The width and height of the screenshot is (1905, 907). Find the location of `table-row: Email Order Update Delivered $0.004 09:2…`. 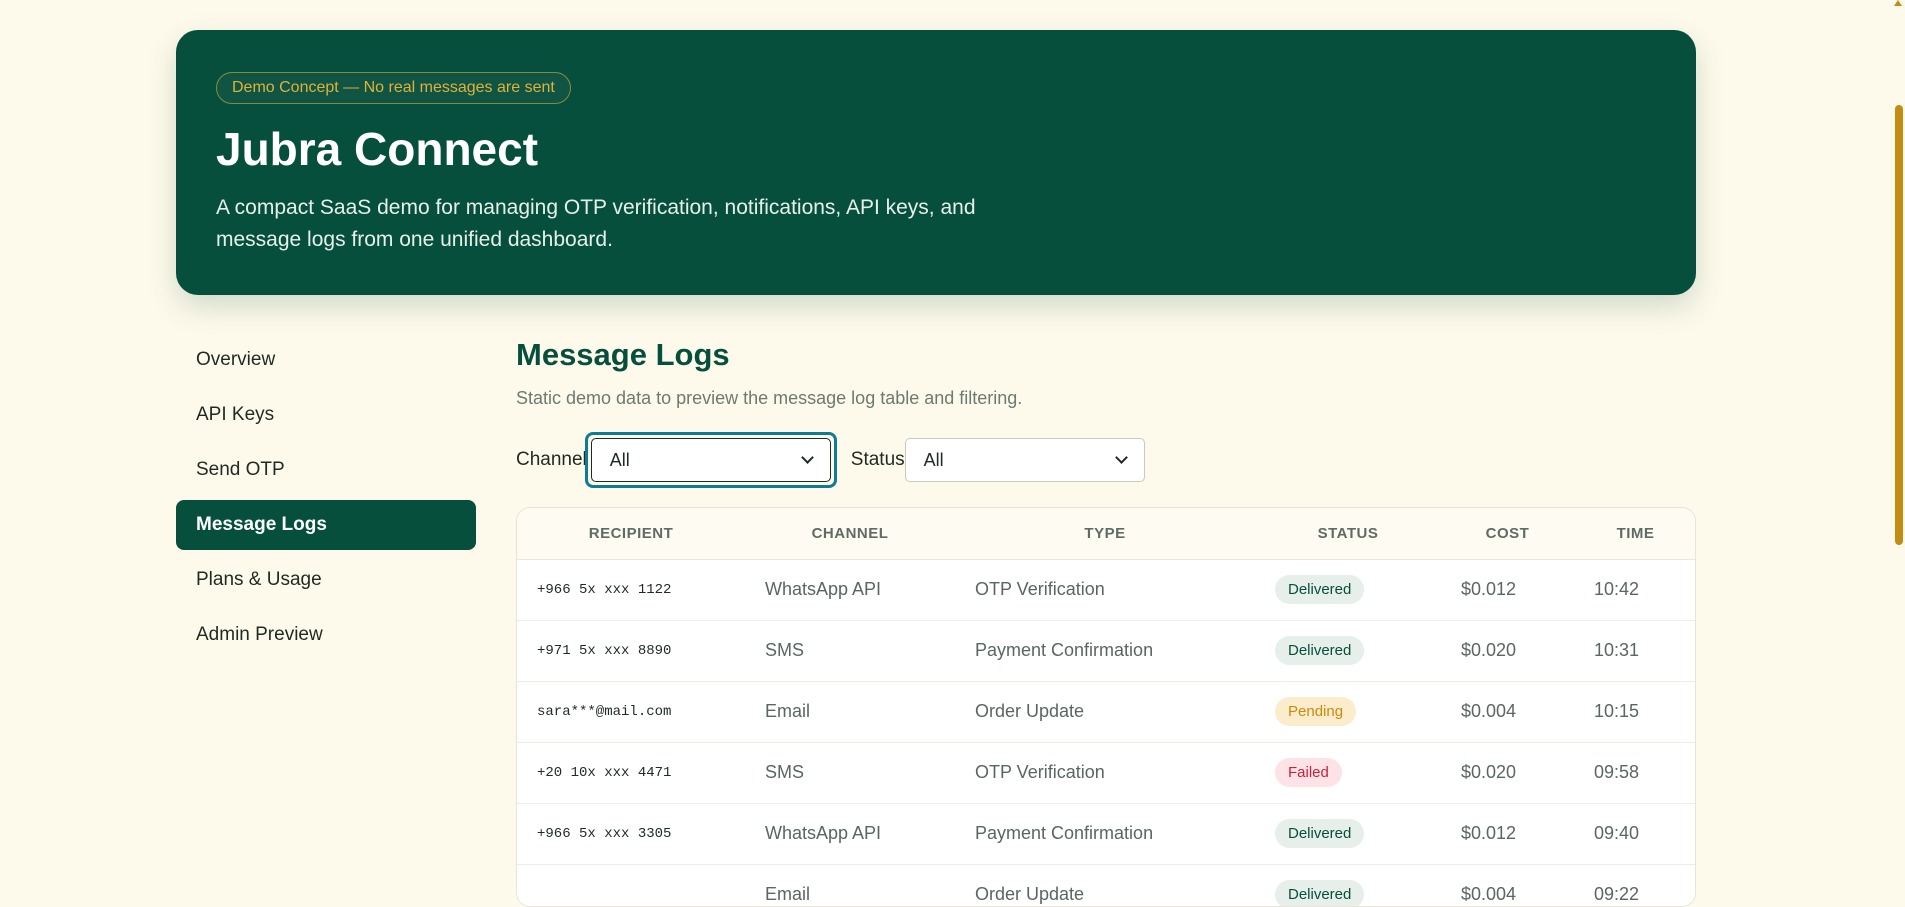

table-row: Email Order Update Delivered $0.004 09:2… is located at coordinates (1106, 885).